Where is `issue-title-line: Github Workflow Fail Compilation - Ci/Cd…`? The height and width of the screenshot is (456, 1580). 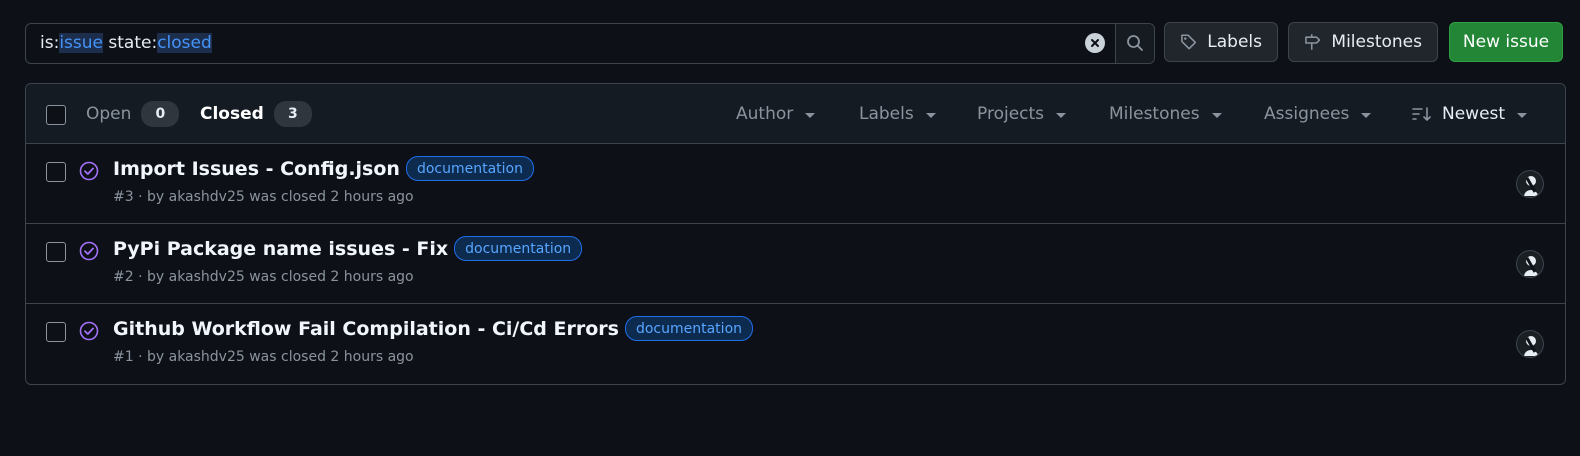
issue-title-line: Github Workflow Fail Compilation - Ci/Cd… is located at coordinates (433, 328).